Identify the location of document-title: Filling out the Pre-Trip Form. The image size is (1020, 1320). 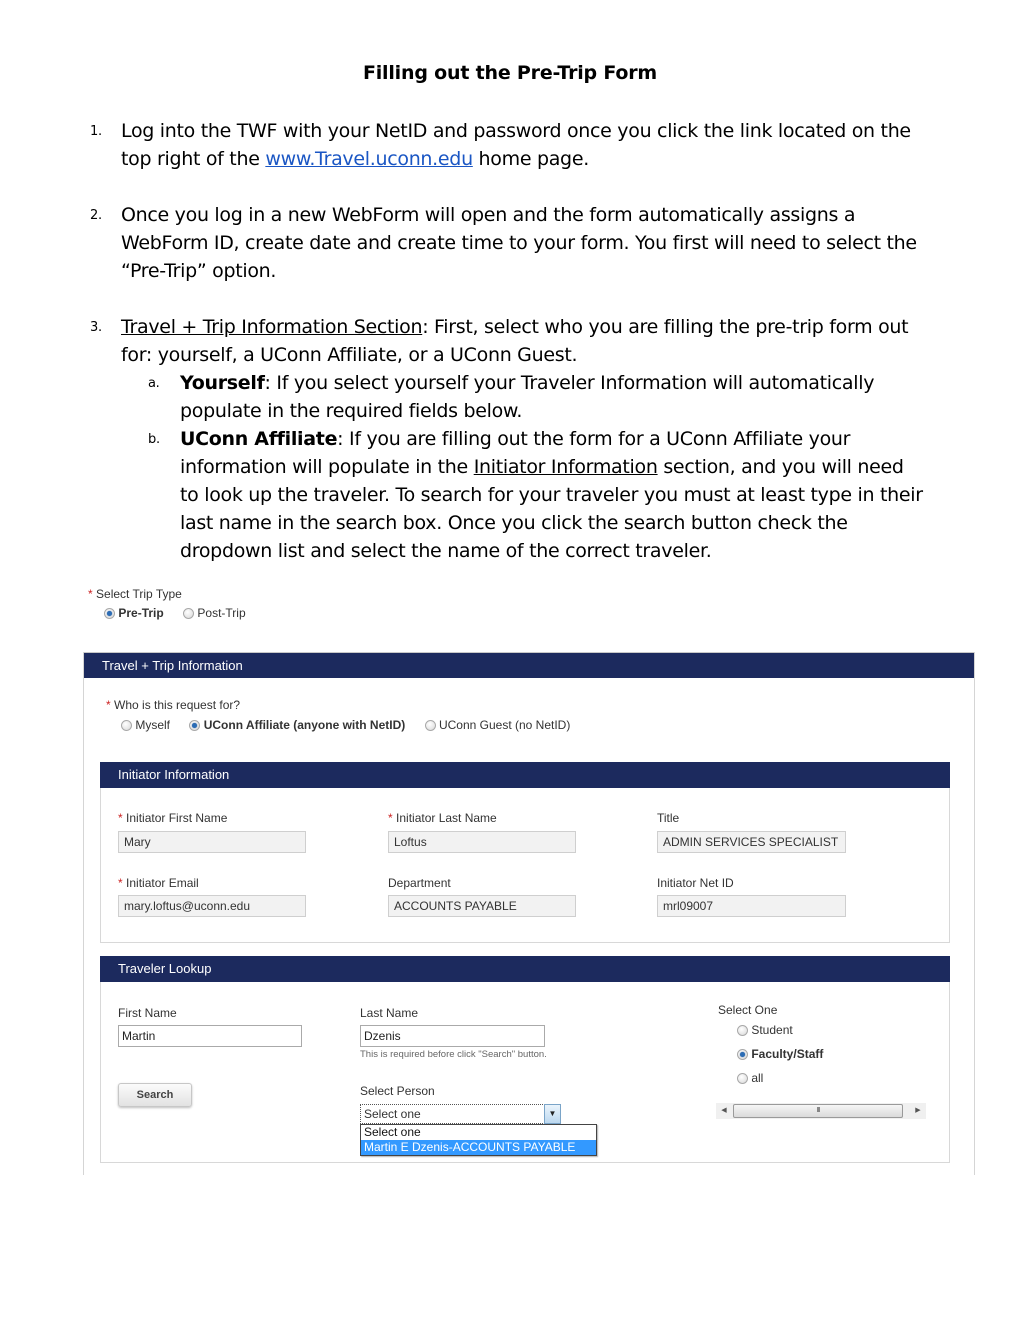
(510, 73).